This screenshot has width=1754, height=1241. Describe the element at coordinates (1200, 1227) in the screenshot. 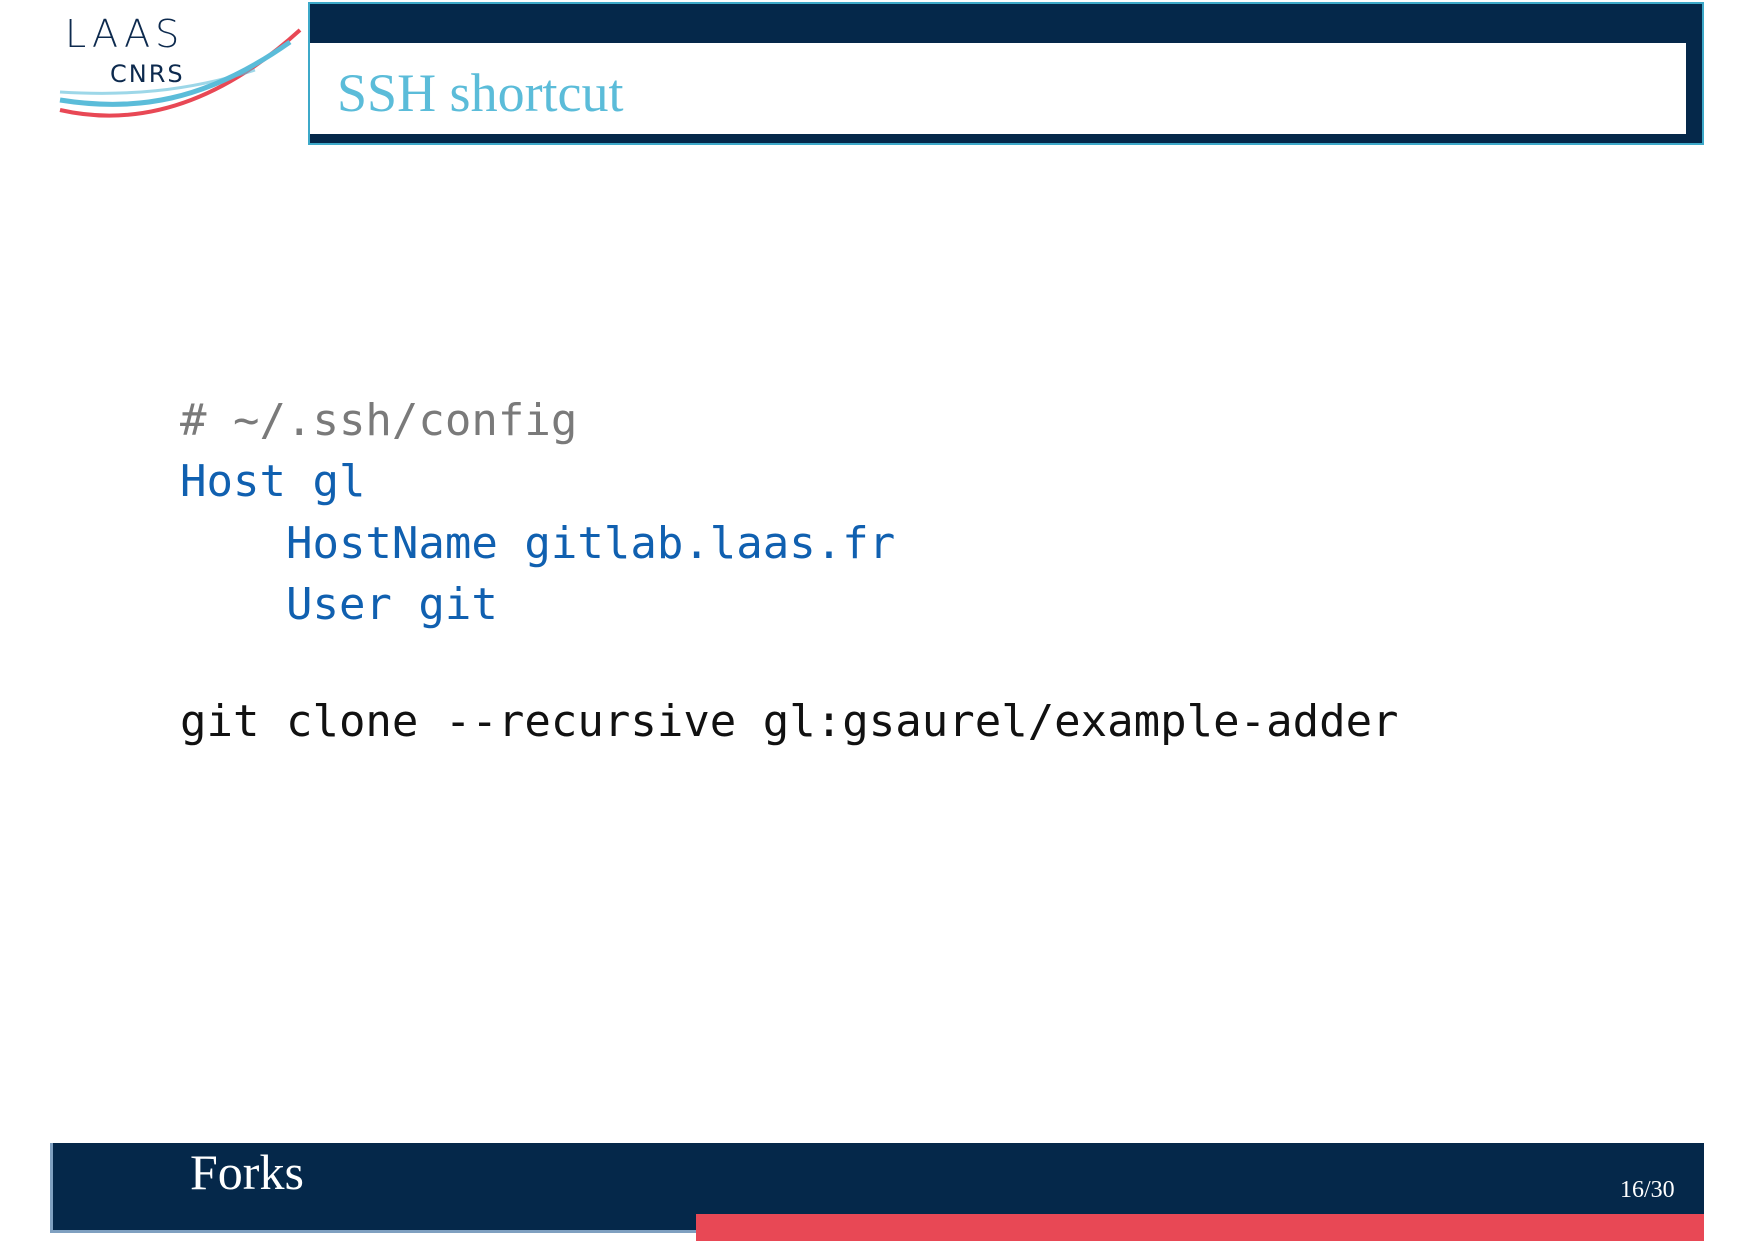

I see `footer-progress-bar` at that location.